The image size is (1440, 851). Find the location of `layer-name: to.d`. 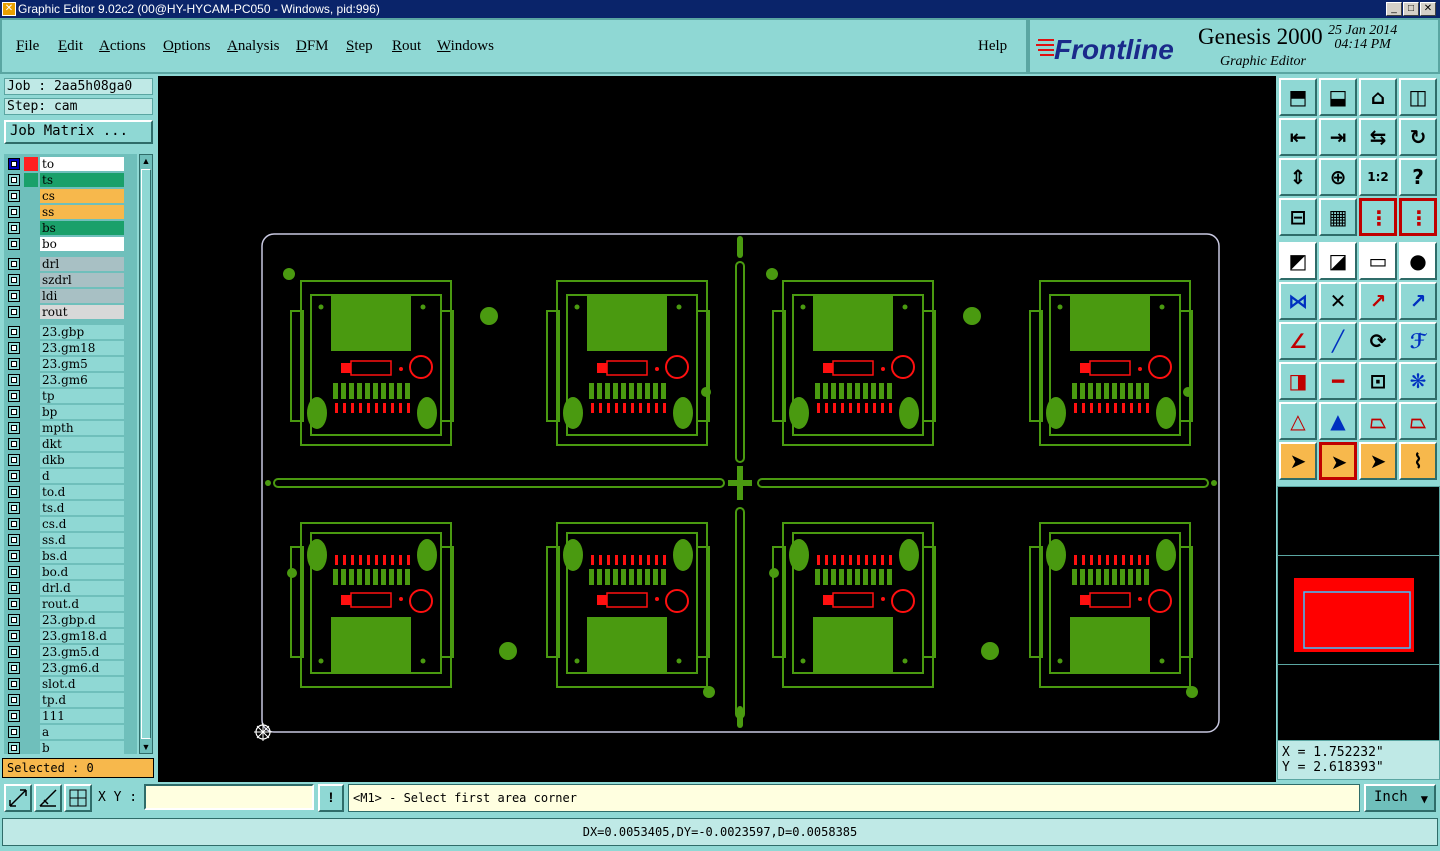

layer-name: to.d is located at coordinates (82, 492).